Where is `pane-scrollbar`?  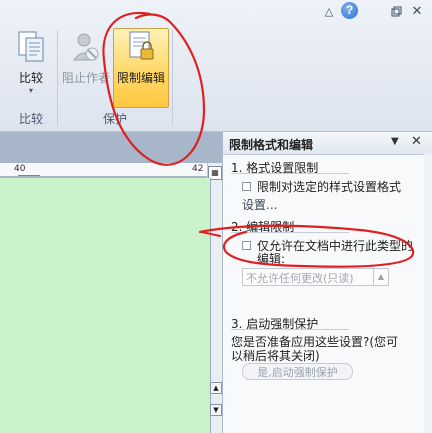
pane-scrollbar is located at coordinates (428, 293).